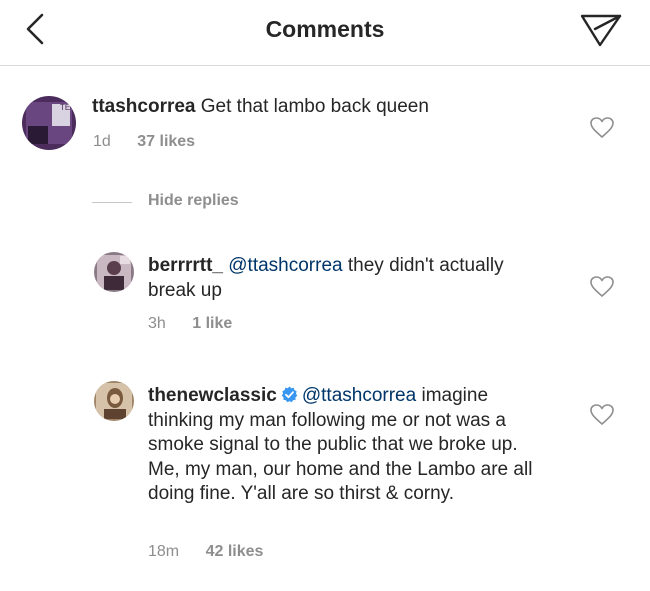  I want to click on comment-time: 1d, so click(102, 141).